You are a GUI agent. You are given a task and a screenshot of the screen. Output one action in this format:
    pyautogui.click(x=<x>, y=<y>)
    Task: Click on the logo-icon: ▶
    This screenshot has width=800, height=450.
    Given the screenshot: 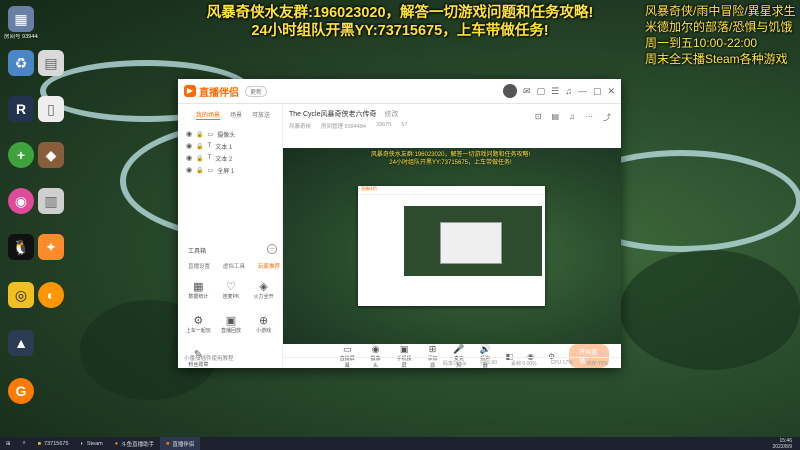 What is the action you would take?
    pyautogui.click(x=190, y=91)
    